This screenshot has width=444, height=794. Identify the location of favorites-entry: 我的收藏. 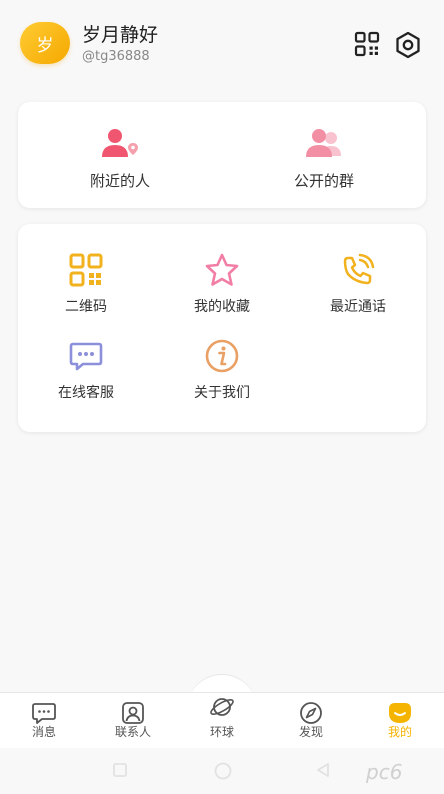
(222, 269).